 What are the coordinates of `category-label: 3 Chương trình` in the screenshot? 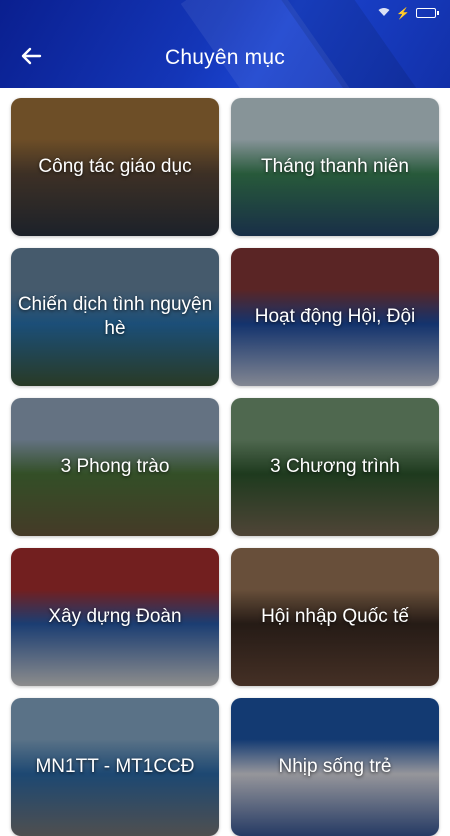 It's located at (335, 466).